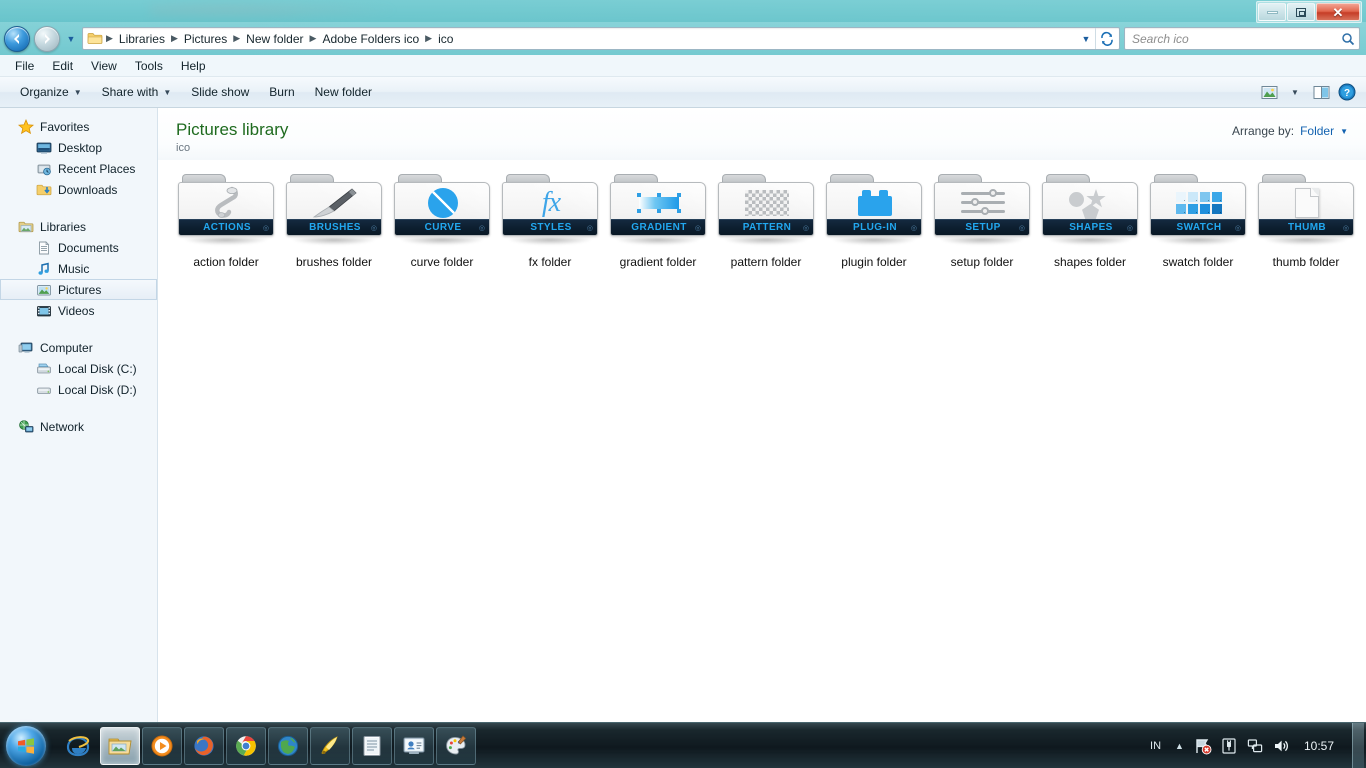 The width and height of the screenshot is (1366, 768). What do you see at coordinates (1317, 131) in the screenshot?
I see `arrange-by-value: Folder` at bounding box center [1317, 131].